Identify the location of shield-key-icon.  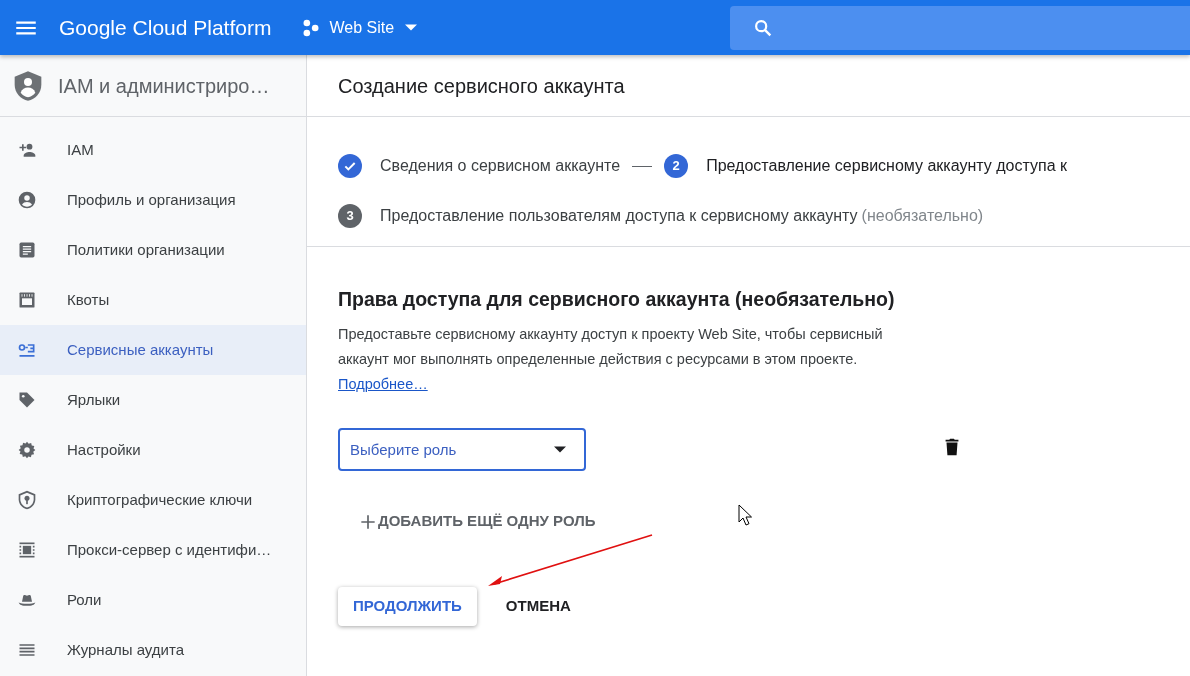
(27, 500).